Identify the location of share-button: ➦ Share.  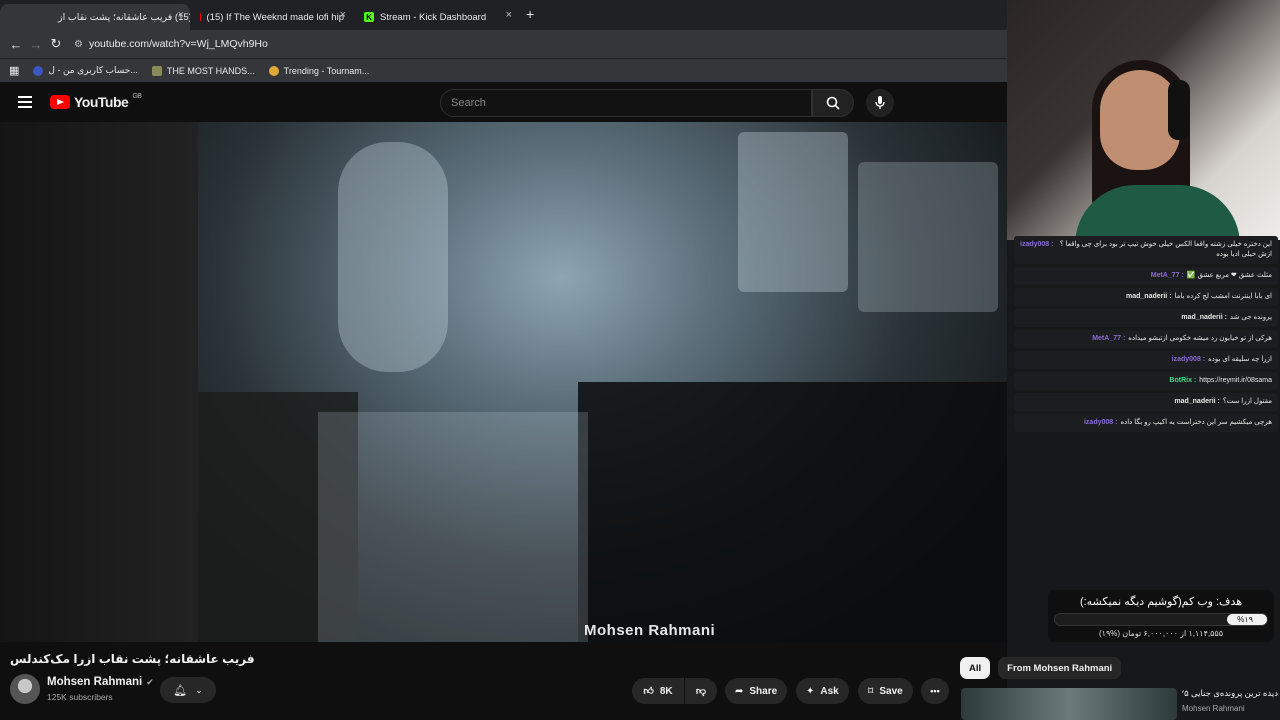
(756, 691).